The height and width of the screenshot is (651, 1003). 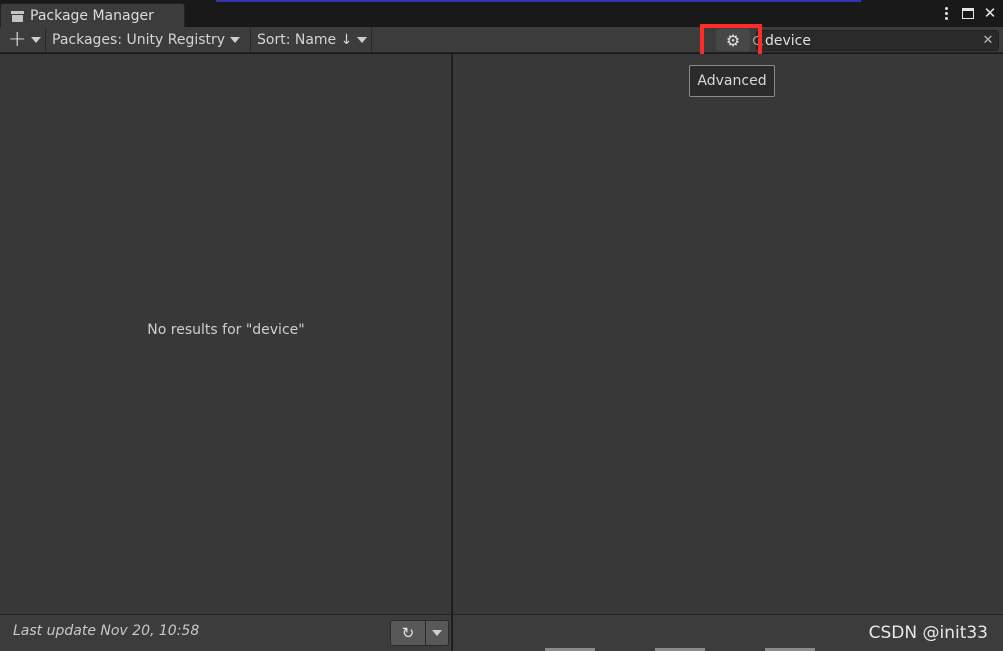 What do you see at coordinates (988, 40) in the screenshot?
I see `clear-search-icon: ✕` at bounding box center [988, 40].